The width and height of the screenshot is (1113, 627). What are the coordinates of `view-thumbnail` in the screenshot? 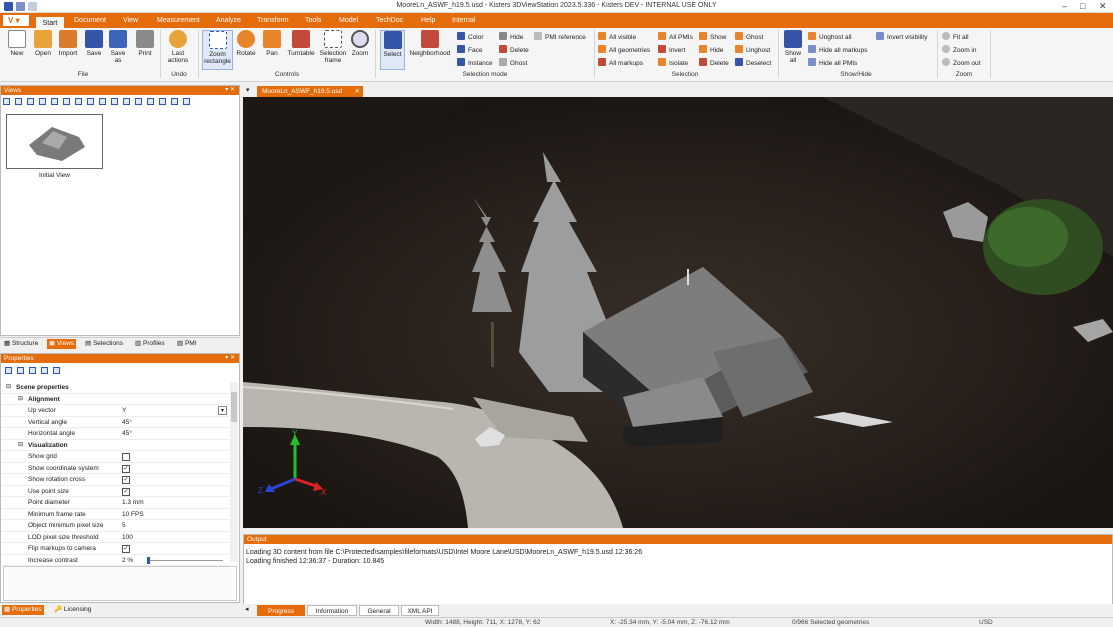 It's located at (54, 141).